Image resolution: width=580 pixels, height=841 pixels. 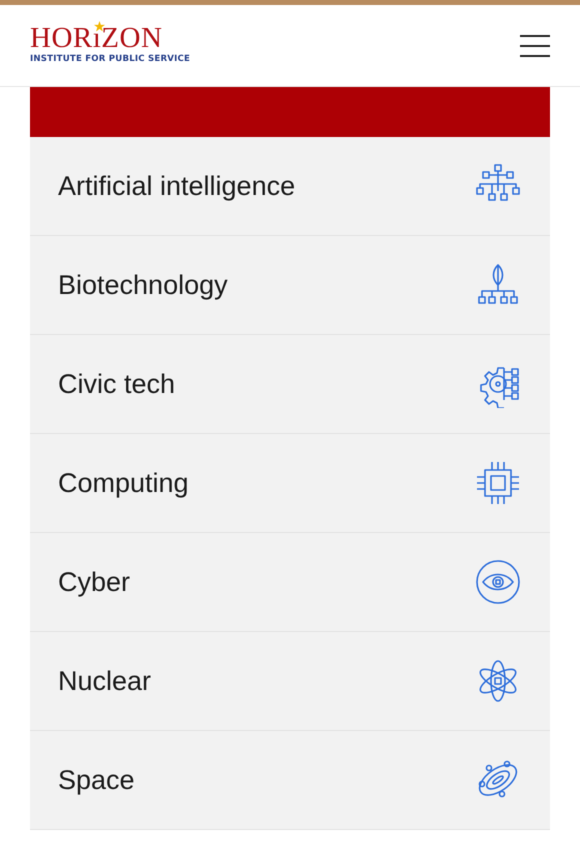 What do you see at coordinates (290, 285) in the screenshot?
I see `topic-item: Biotechnology` at bounding box center [290, 285].